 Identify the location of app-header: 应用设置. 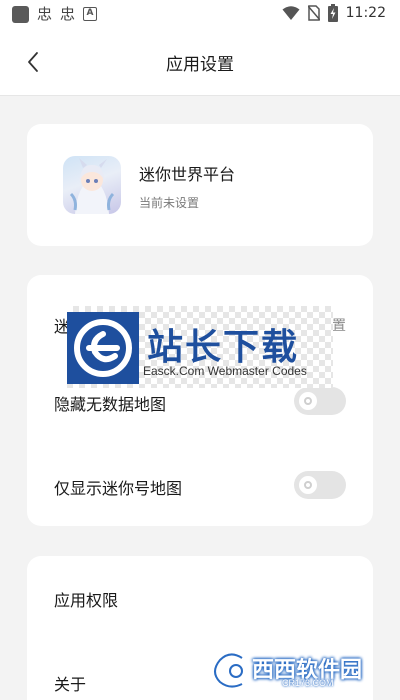
(200, 62).